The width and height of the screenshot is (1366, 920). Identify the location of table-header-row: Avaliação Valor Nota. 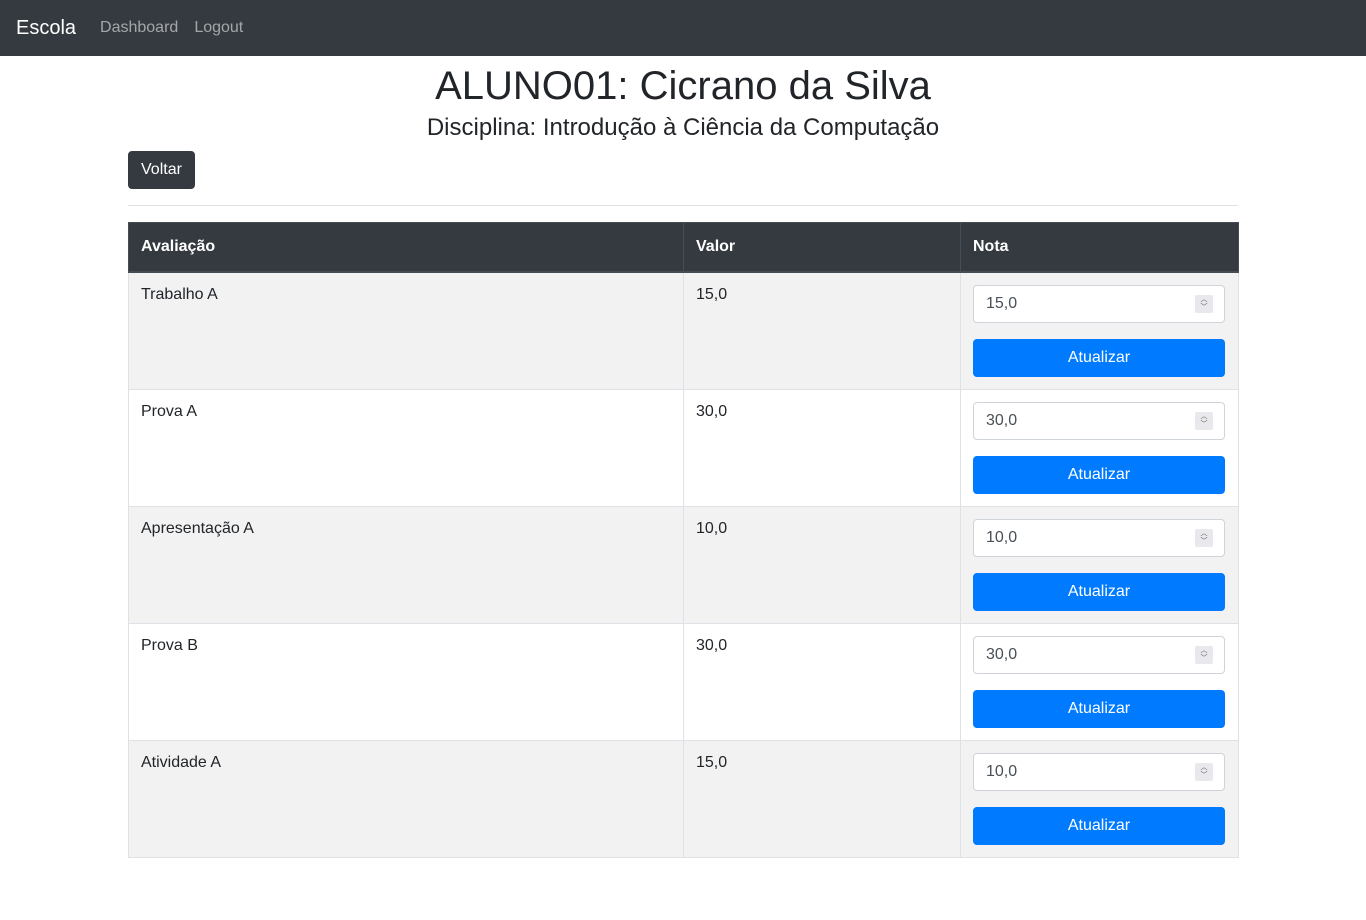
(683, 247).